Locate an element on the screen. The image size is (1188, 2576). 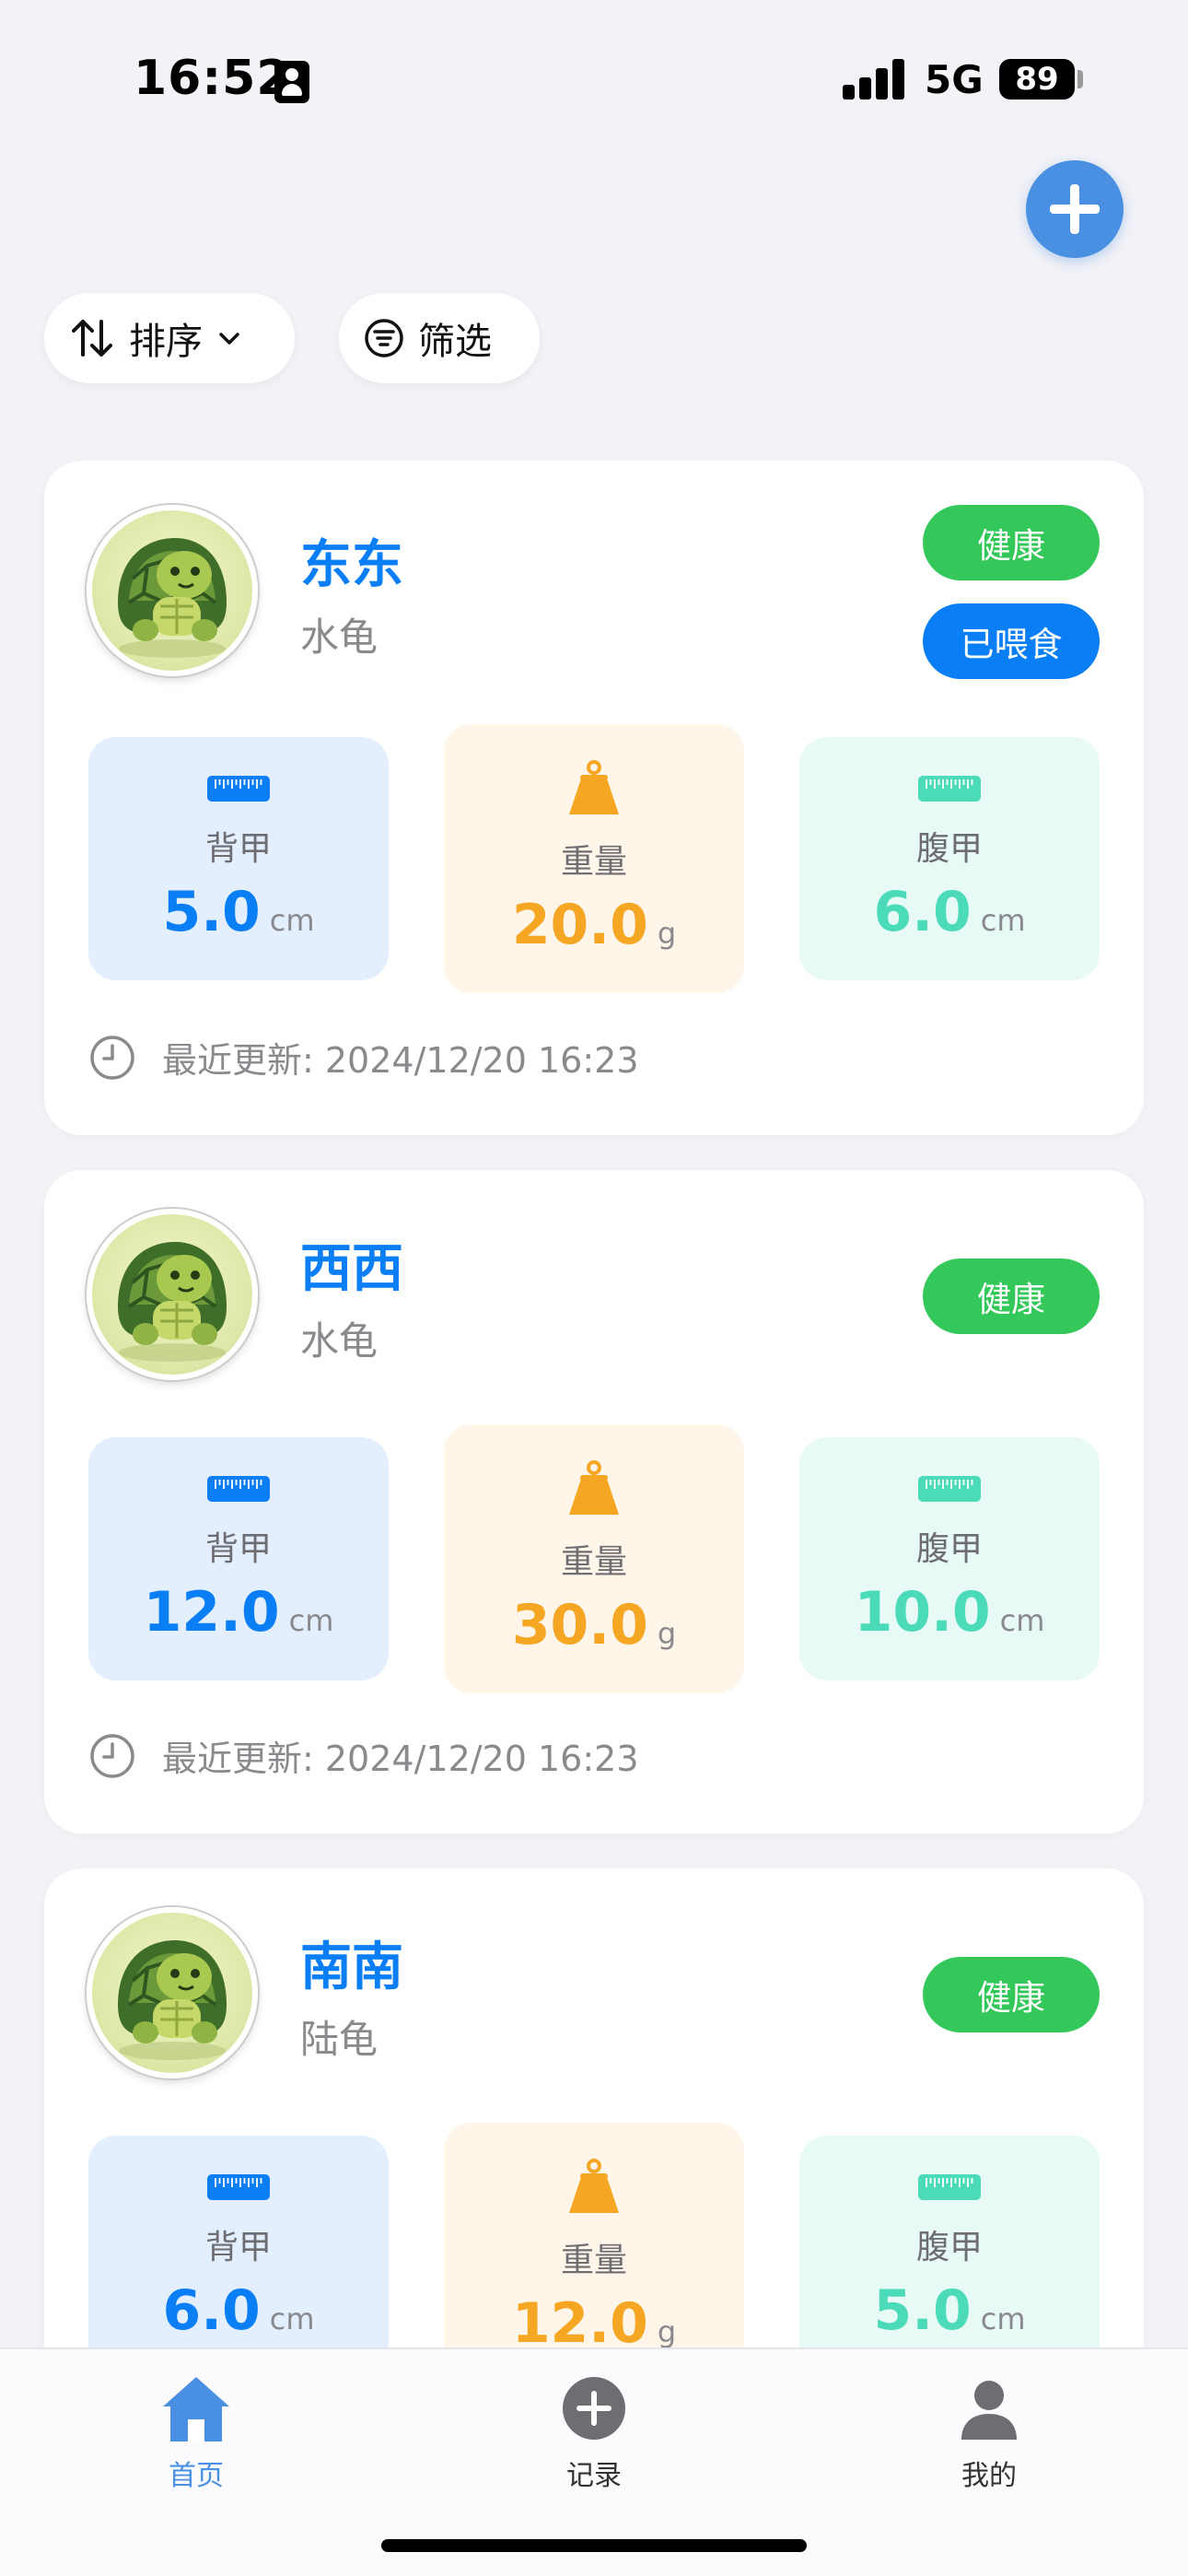
belly-length-stat: 腹甲 10.0 cm is located at coordinates (949, 1558).